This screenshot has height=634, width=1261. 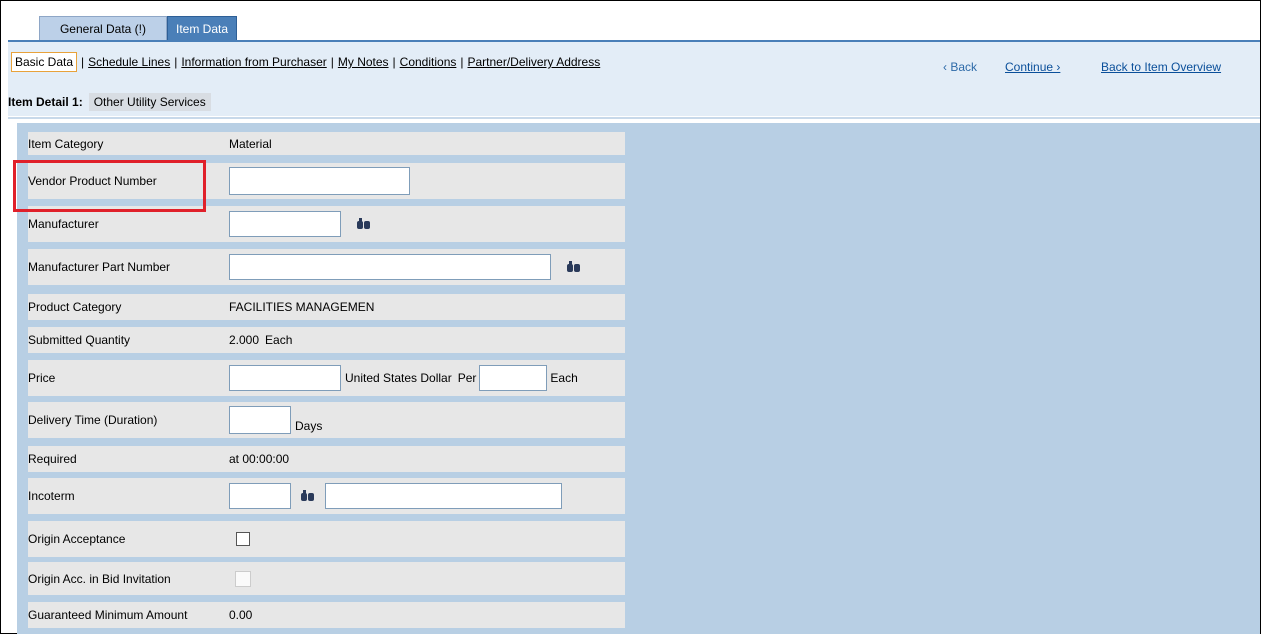 What do you see at coordinates (250, 143) in the screenshot?
I see `item-category-value: Material` at bounding box center [250, 143].